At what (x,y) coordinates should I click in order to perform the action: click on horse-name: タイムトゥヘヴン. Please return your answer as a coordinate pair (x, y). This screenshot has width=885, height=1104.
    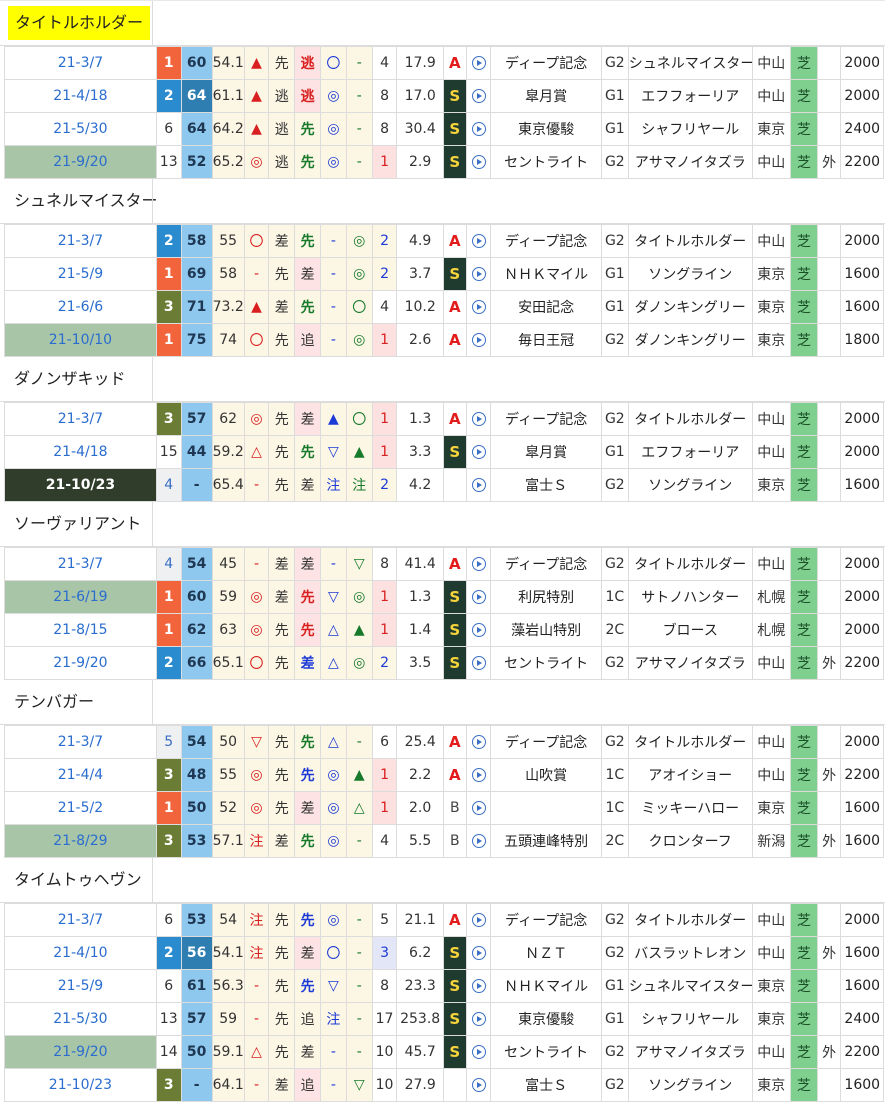
    Looking at the image, I should click on (78, 880).